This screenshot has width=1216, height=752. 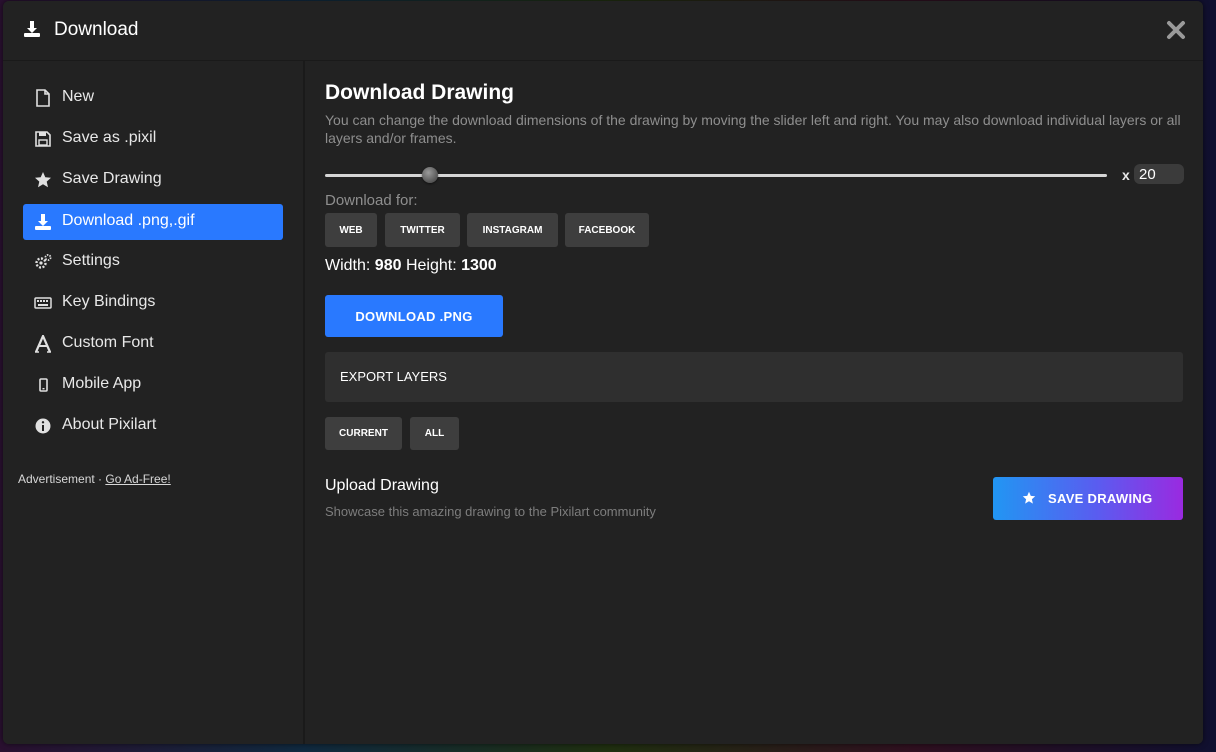 What do you see at coordinates (108, 342) in the screenshot?
I see `sidebar-item-label: Custom Font` at bounding box center [108, 342].